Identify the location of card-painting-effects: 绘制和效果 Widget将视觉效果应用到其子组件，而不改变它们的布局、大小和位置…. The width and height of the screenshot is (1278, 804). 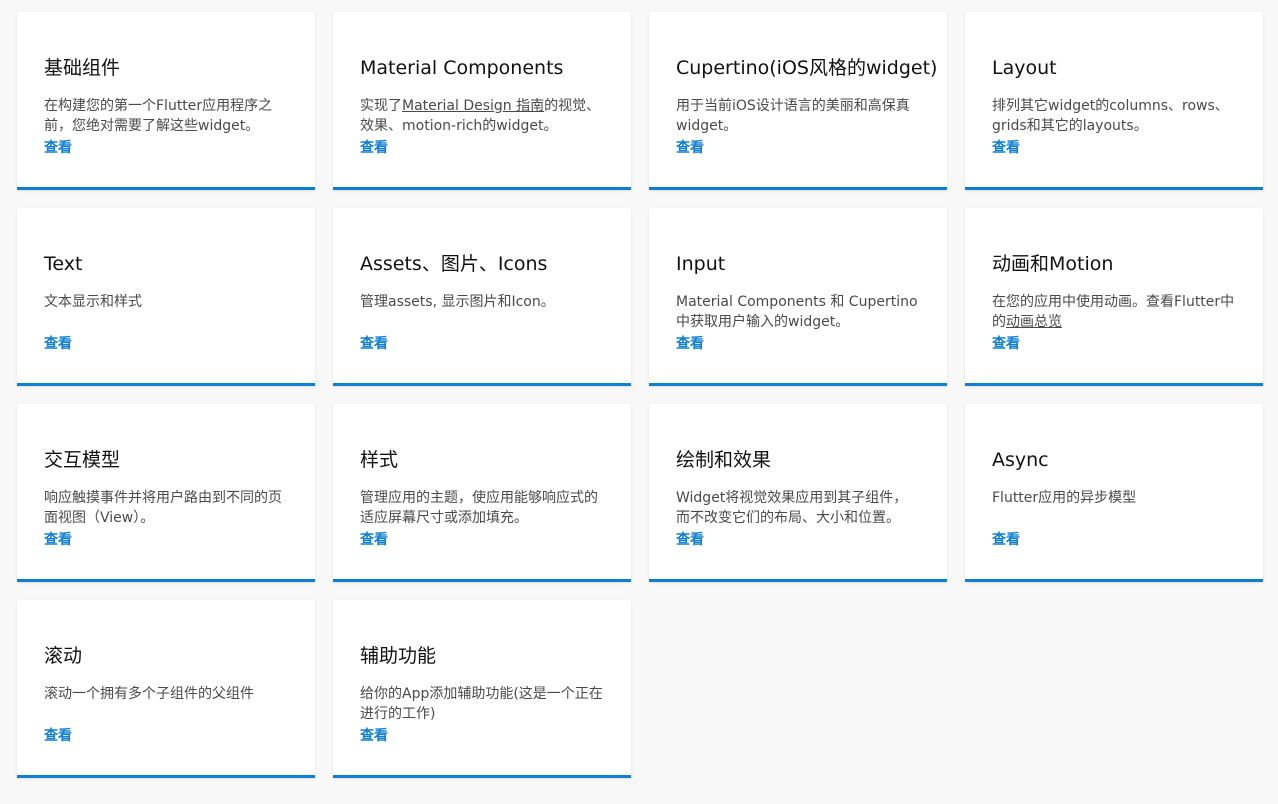
(798, 493).